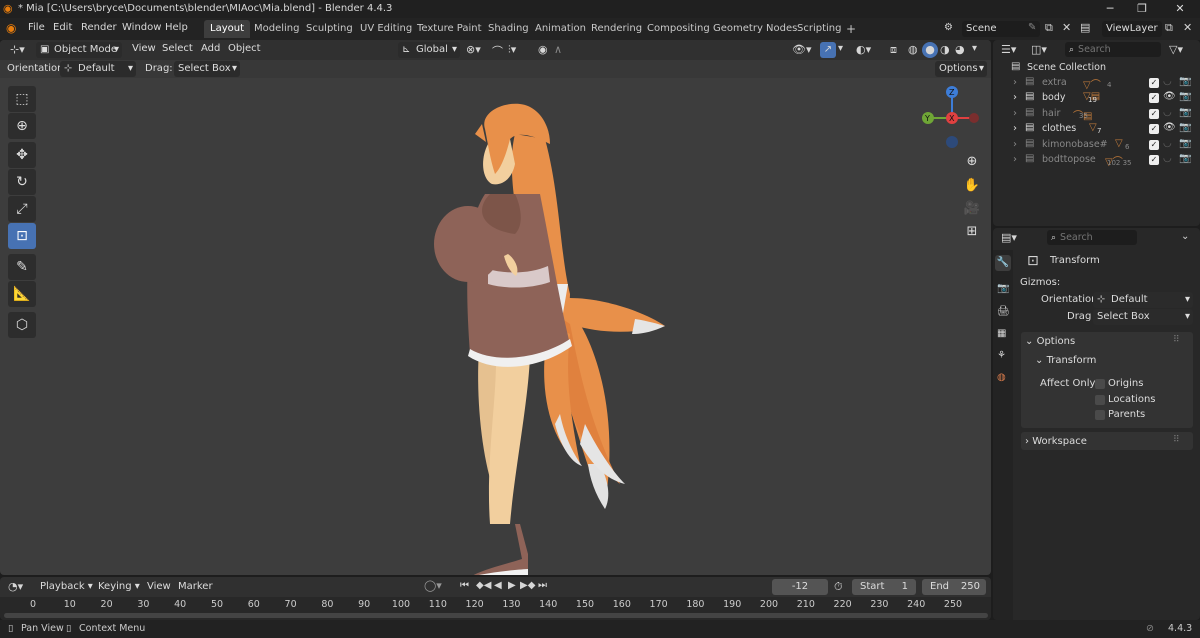 The width and height of the screenshot is (1200, 638). What do you see at coordinates (1092, 237) in the screenshot?
I see `properties-search: ⌕` at bounding box center [1092, 237].